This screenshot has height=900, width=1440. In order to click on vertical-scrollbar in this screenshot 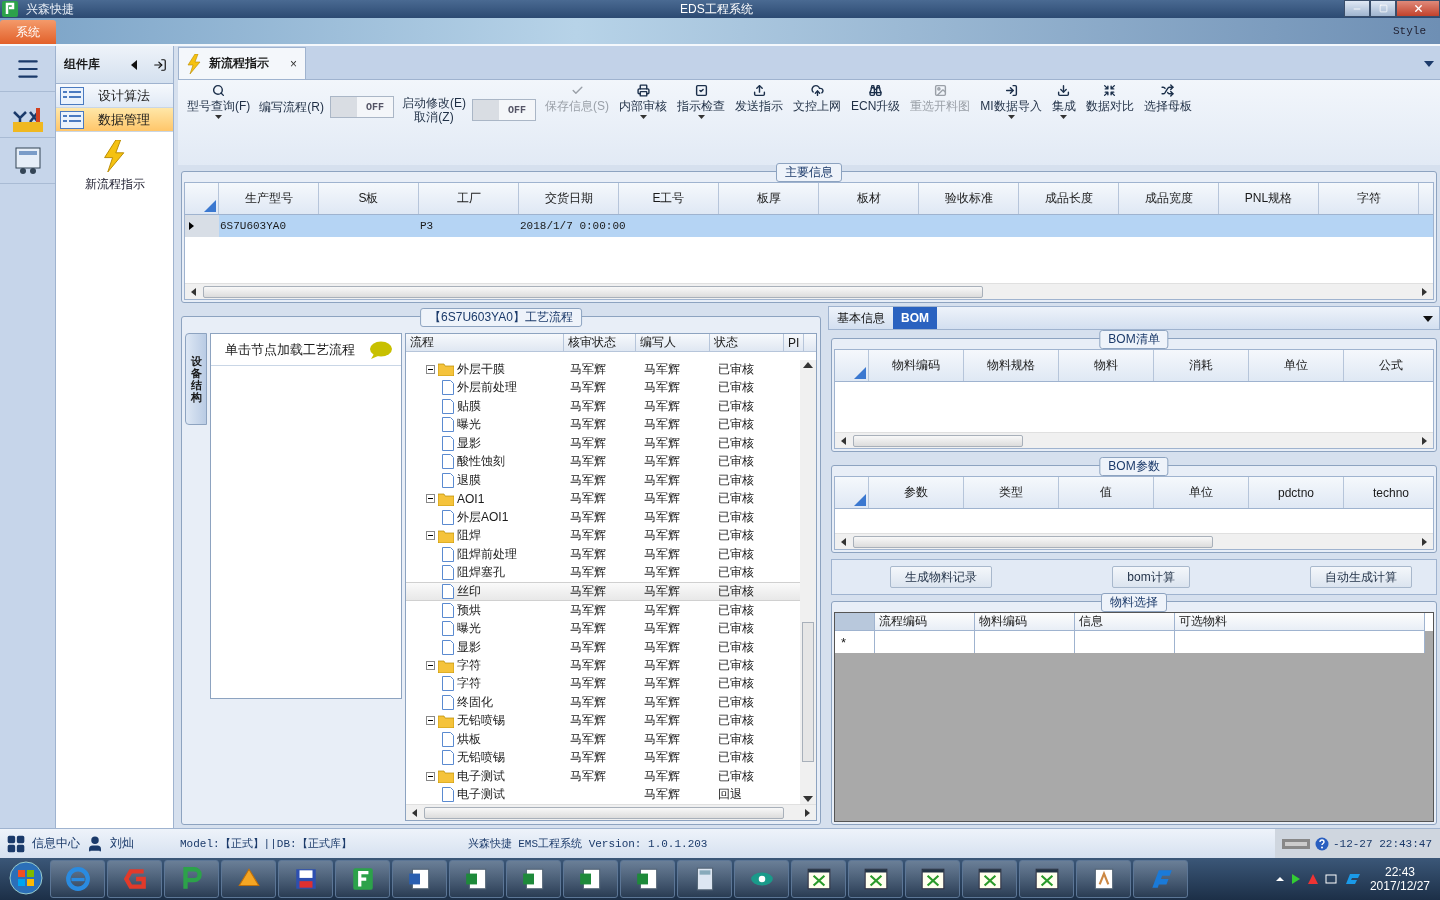, I will do `click(808, 582)`.